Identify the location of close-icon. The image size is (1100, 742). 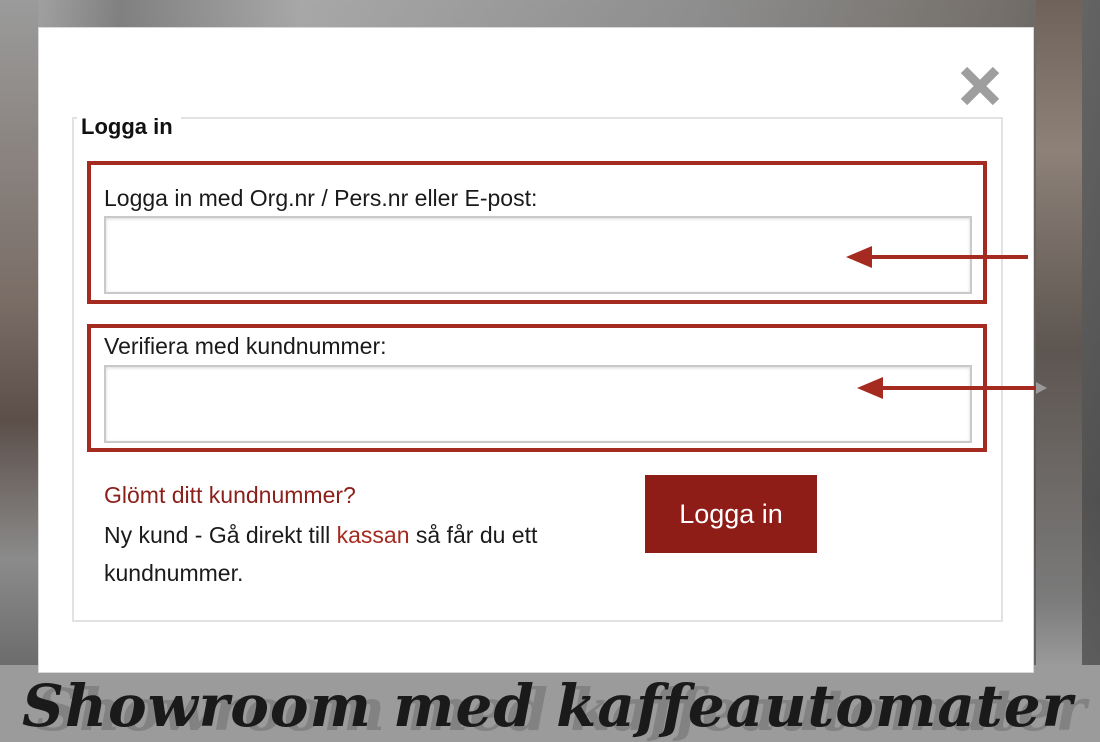
(980, 86).